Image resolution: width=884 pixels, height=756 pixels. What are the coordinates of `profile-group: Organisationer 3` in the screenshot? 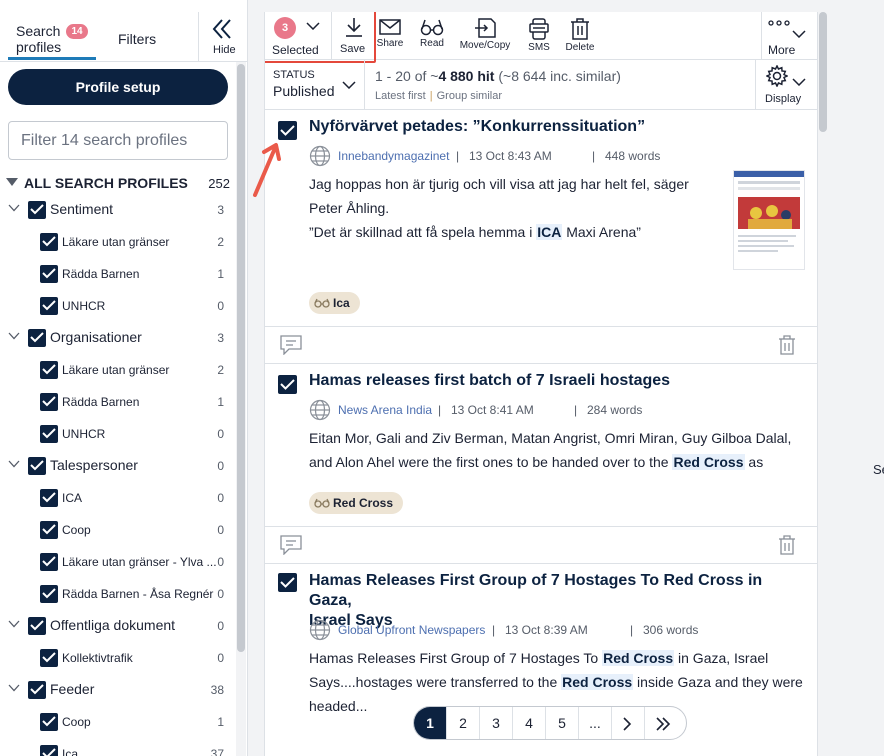 It's located at (116, 338).